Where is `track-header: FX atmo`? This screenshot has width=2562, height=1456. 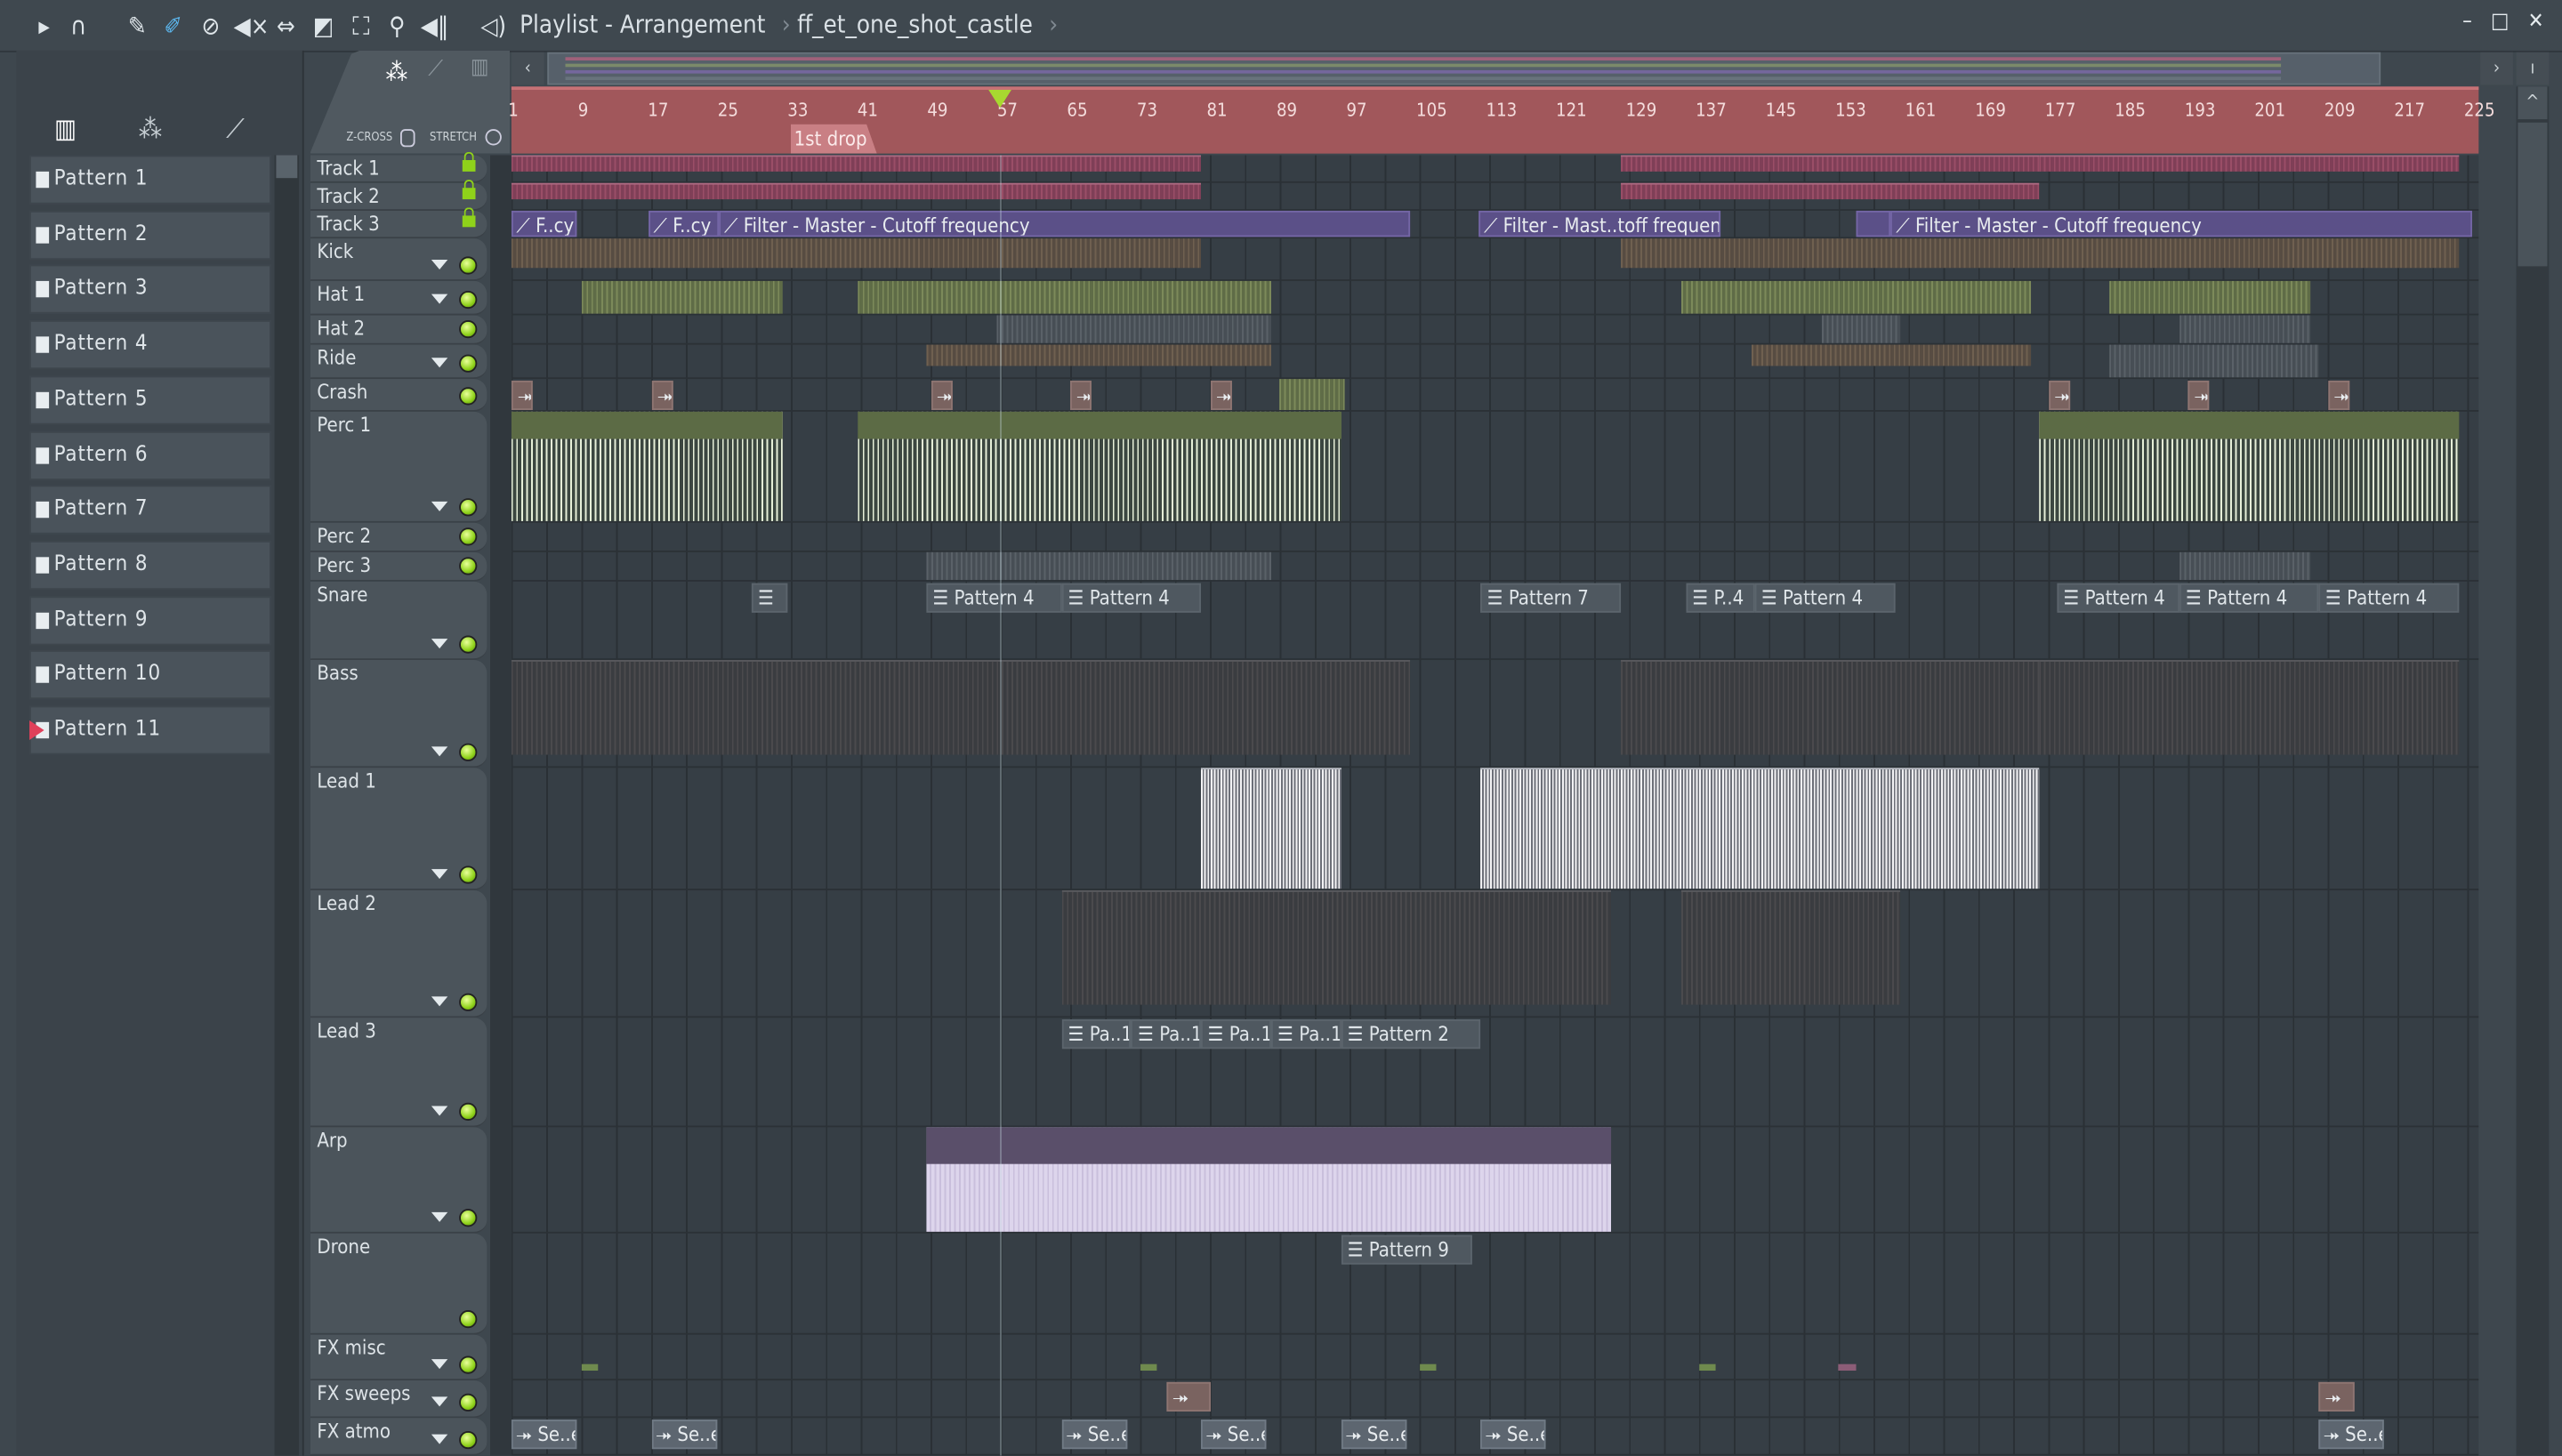
track-header: FX atmo is located at coordinates (398, 1437).